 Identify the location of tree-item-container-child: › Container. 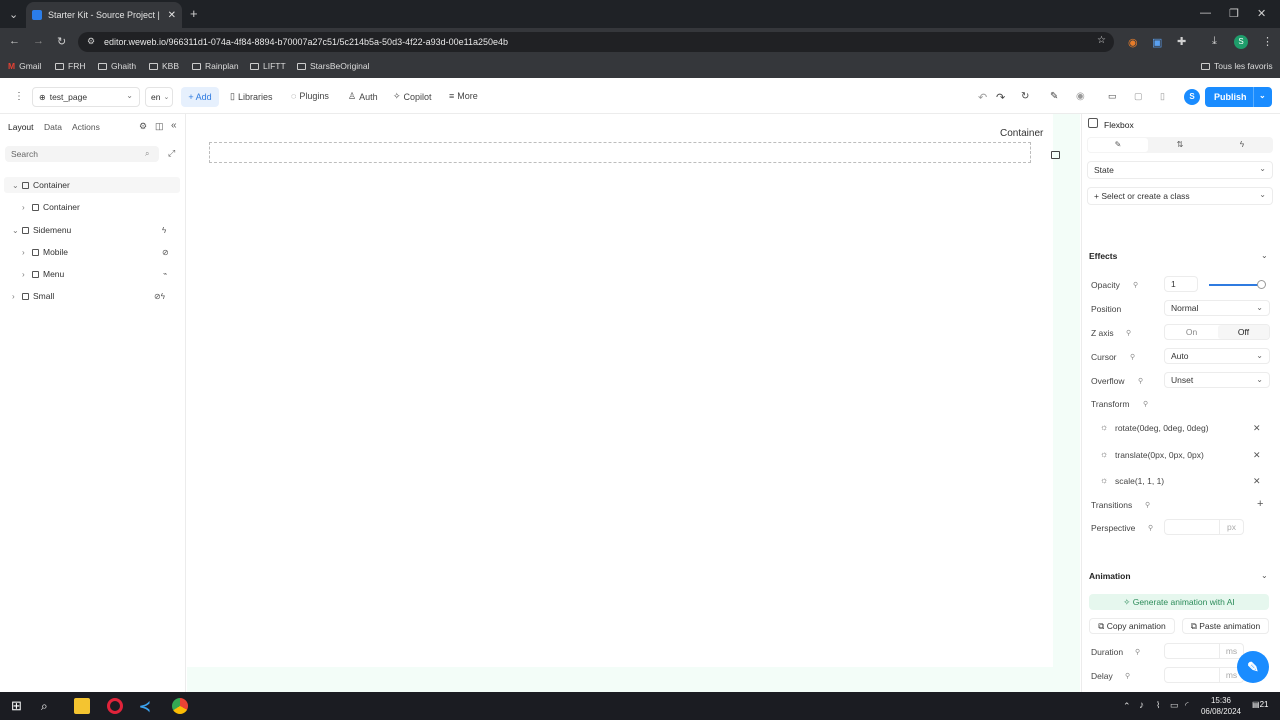
(51, 207).